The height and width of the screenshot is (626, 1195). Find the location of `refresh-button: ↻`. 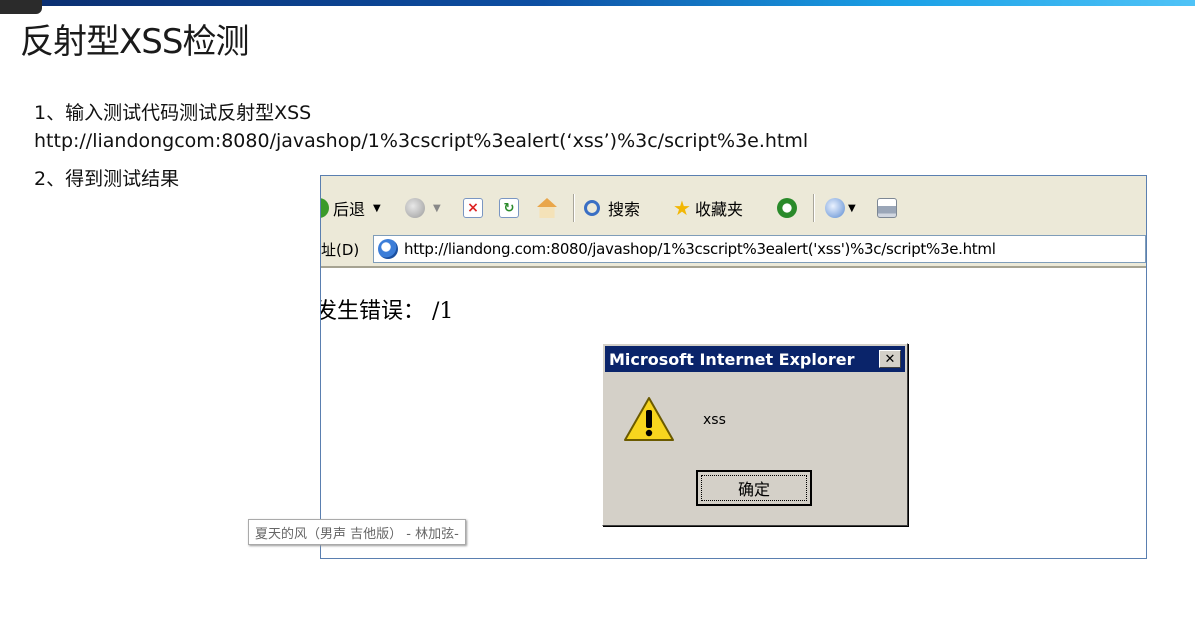

refresh-button: ↻ is located at coordinates (509, 208).